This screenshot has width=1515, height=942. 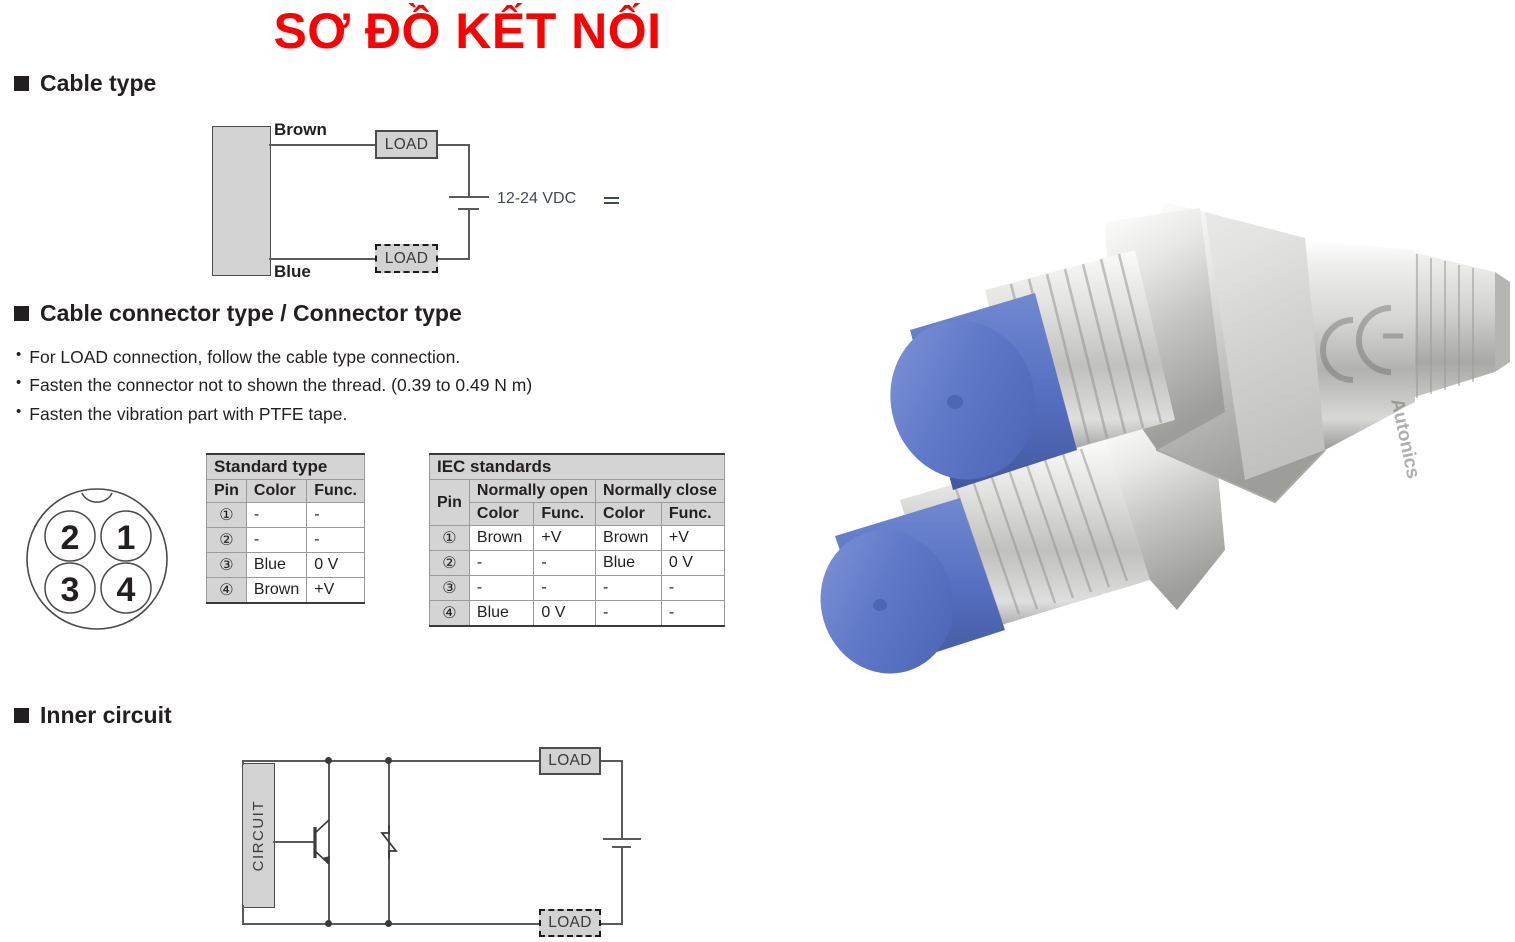 I want to click on blue-wire-label: Blue, so click(x=292, y=271).